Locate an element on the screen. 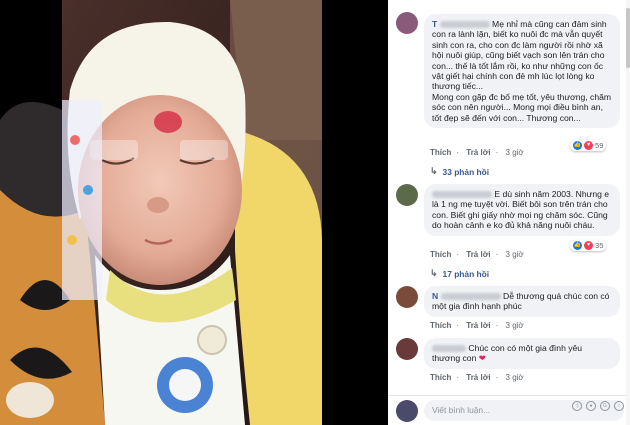 This screenshot has width=630, height=425. scrollbar is located at coordinates (628, 212).